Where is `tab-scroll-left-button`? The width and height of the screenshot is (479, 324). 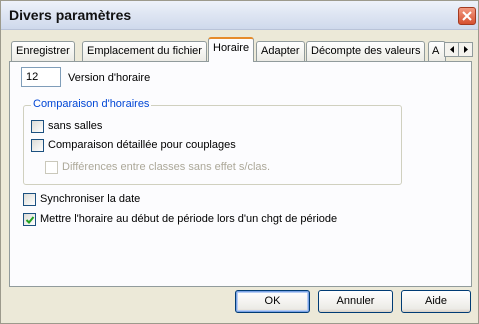
tab-scroll-left-button is located at coordinates (452, 49).